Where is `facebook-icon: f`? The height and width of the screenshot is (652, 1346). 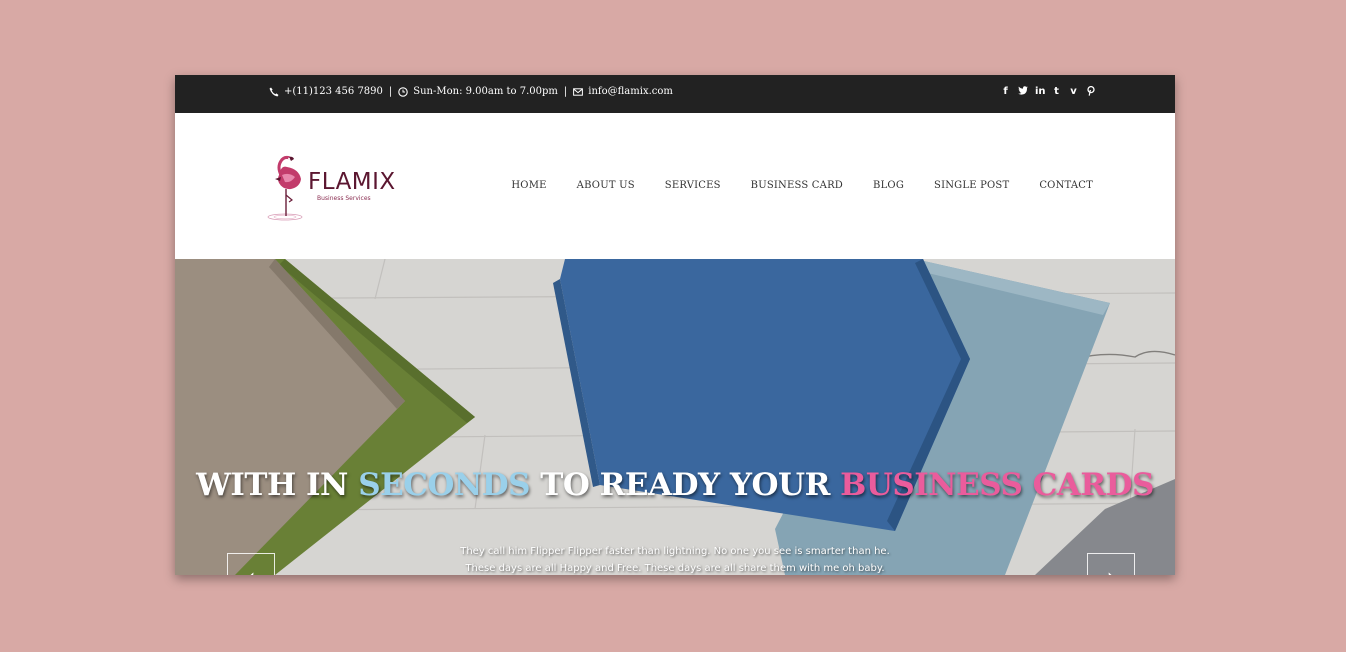
facebook-icon: f is located at coordinates (1005, 92).